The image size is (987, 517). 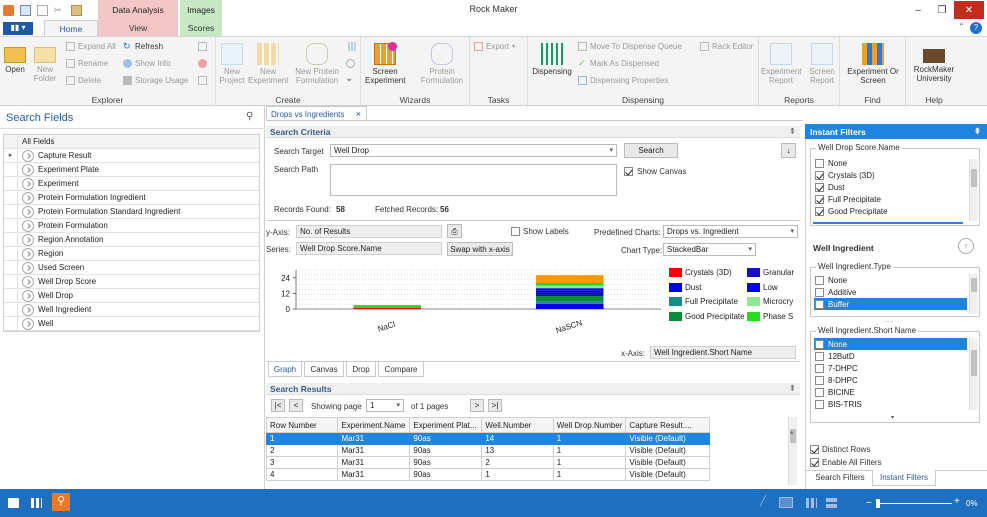 What do you see at coordinates (131, 197) in the screenshot?
I see `tree-item: Protein Formulation Ingredient` at bounding box center [131, 197].